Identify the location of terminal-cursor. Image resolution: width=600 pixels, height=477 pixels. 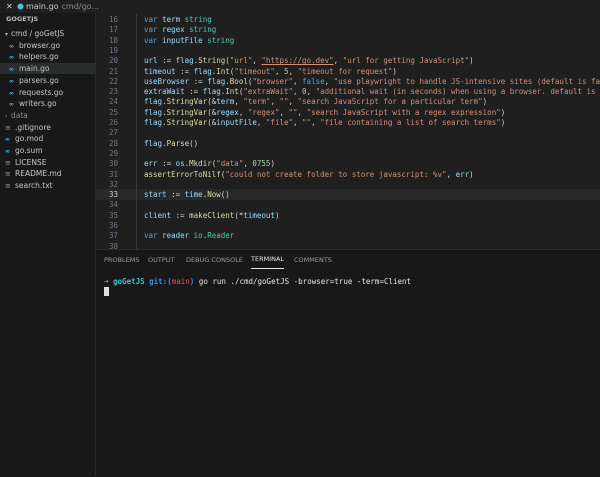
(106, 291).